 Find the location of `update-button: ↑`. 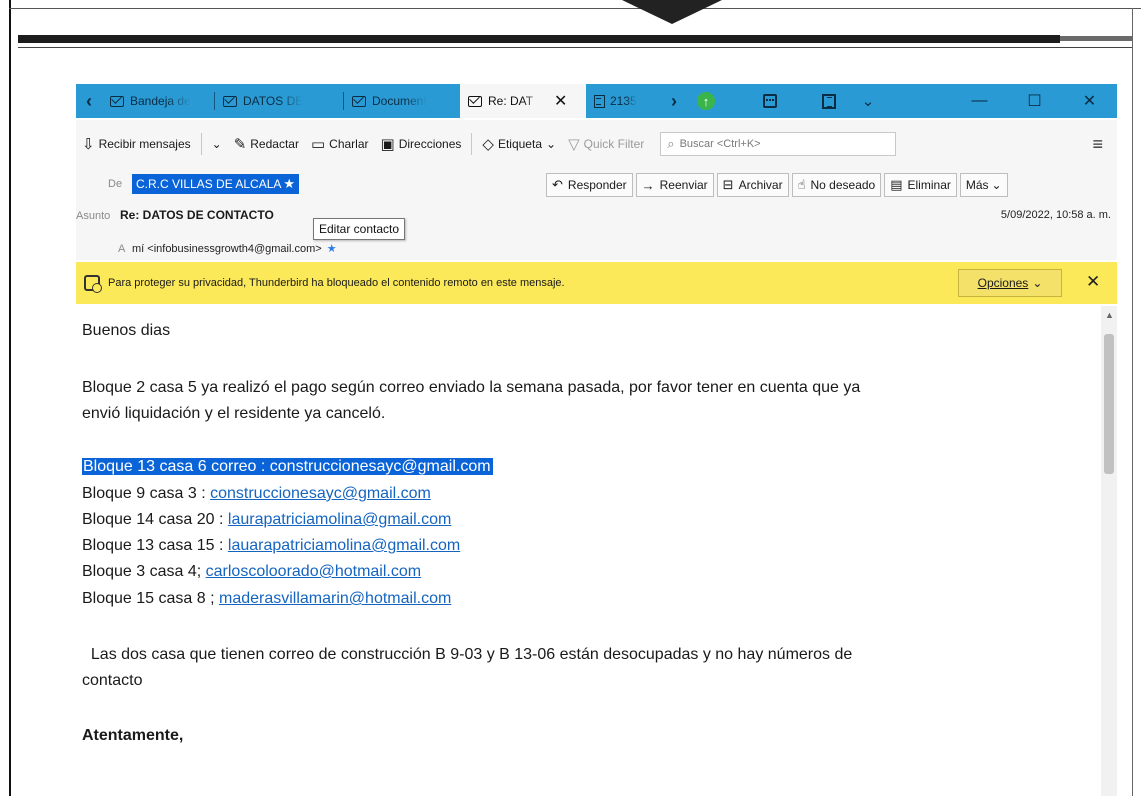

update-button: ↑ is located at coordinates (706, 101).